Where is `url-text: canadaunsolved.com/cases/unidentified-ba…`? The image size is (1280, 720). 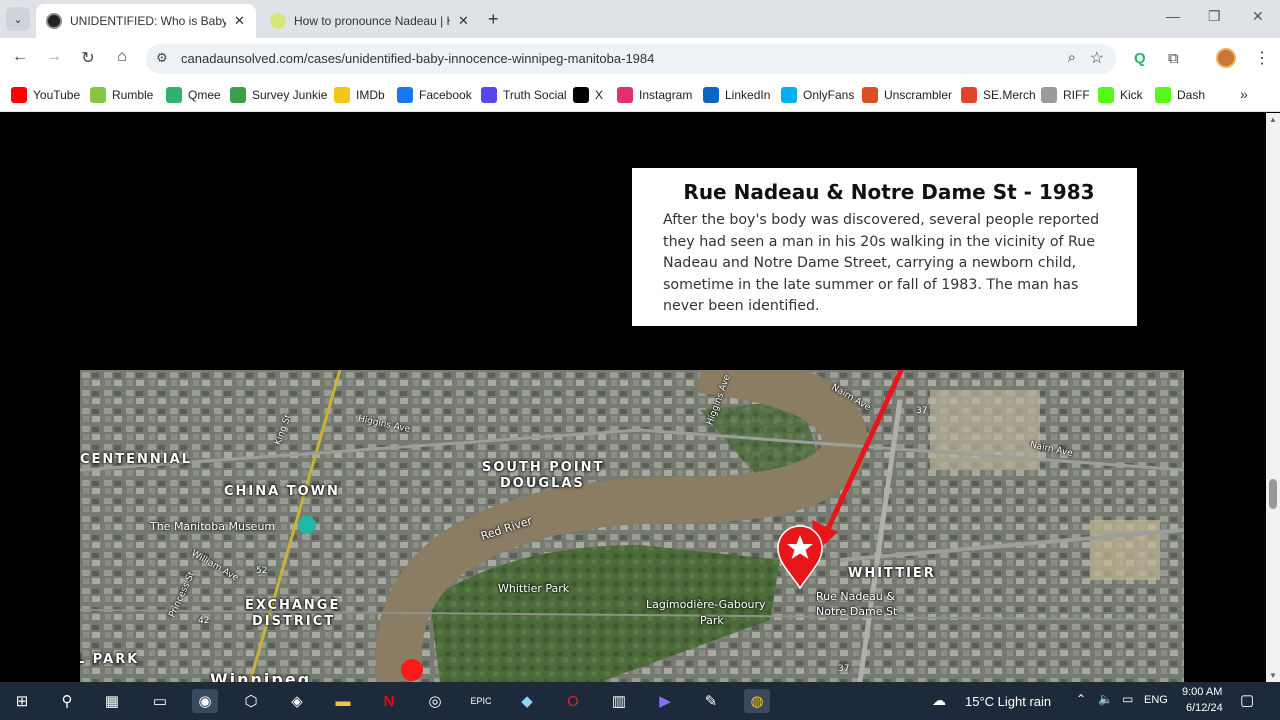 url-text: canadaunsolved.com/cases/unidentified-ba… is located at coordinates (417, 58).